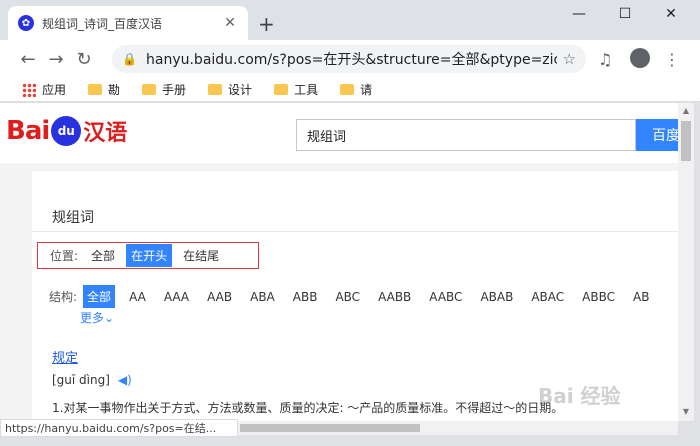 The image size is (700, 446). I want to click on minimize-icon: —, so click(579, 14).